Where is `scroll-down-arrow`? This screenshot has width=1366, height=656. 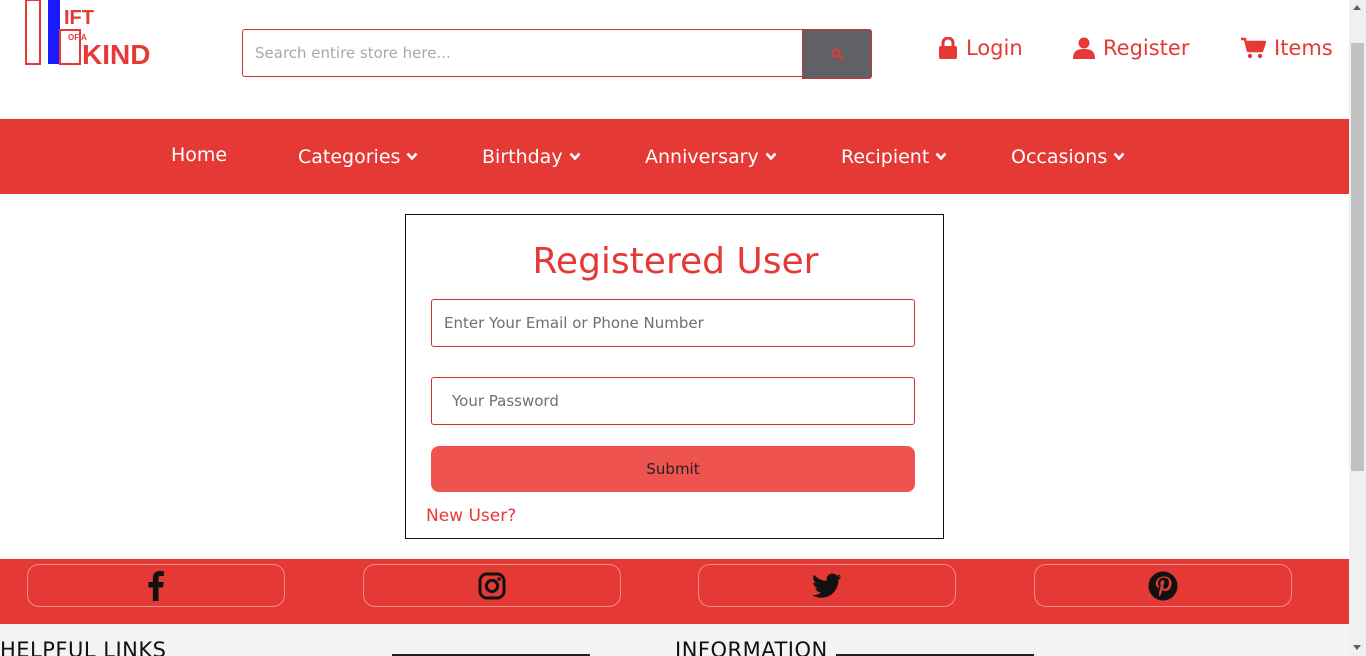 scroll-down-arrow is located at coordinates (1357, 647).